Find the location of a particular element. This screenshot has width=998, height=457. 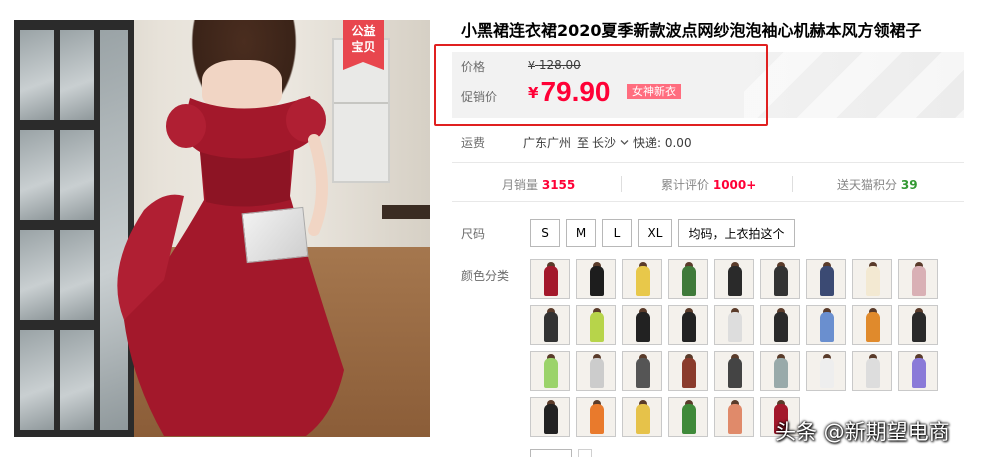

size-option-xl: XL is located at coordinates (655, 233).